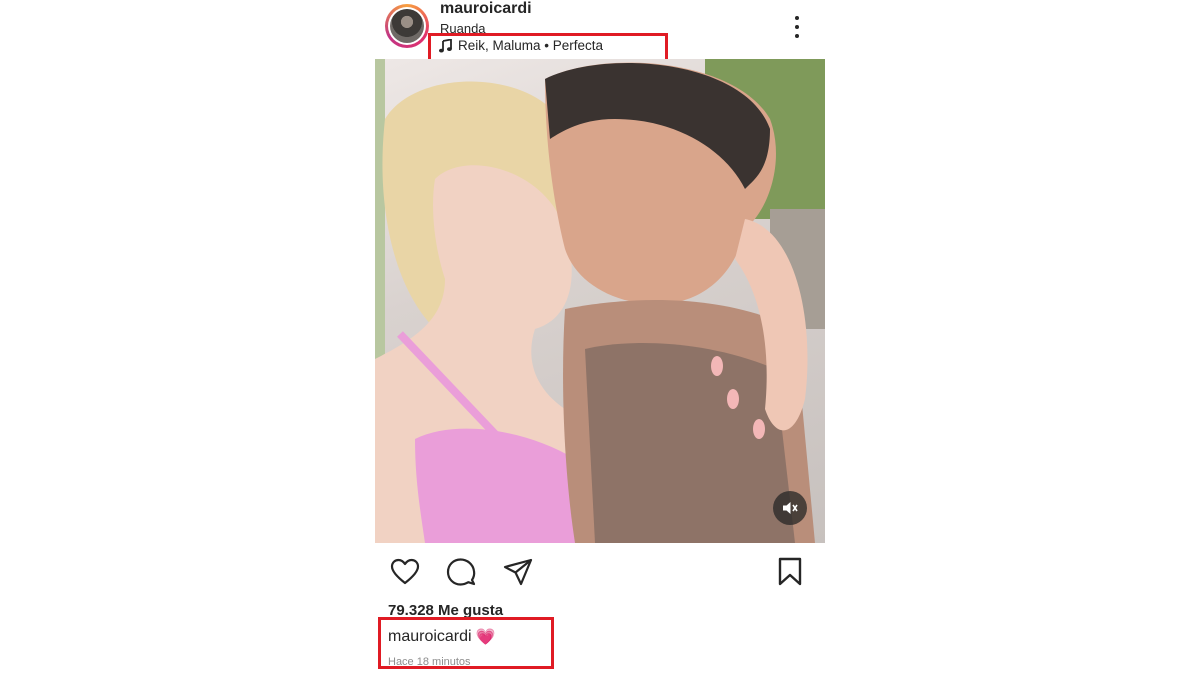 The image size is (1200, 673). Describe the element at coordinates (797, 27) in the screenshot. I see `more-options-icon` at that location.